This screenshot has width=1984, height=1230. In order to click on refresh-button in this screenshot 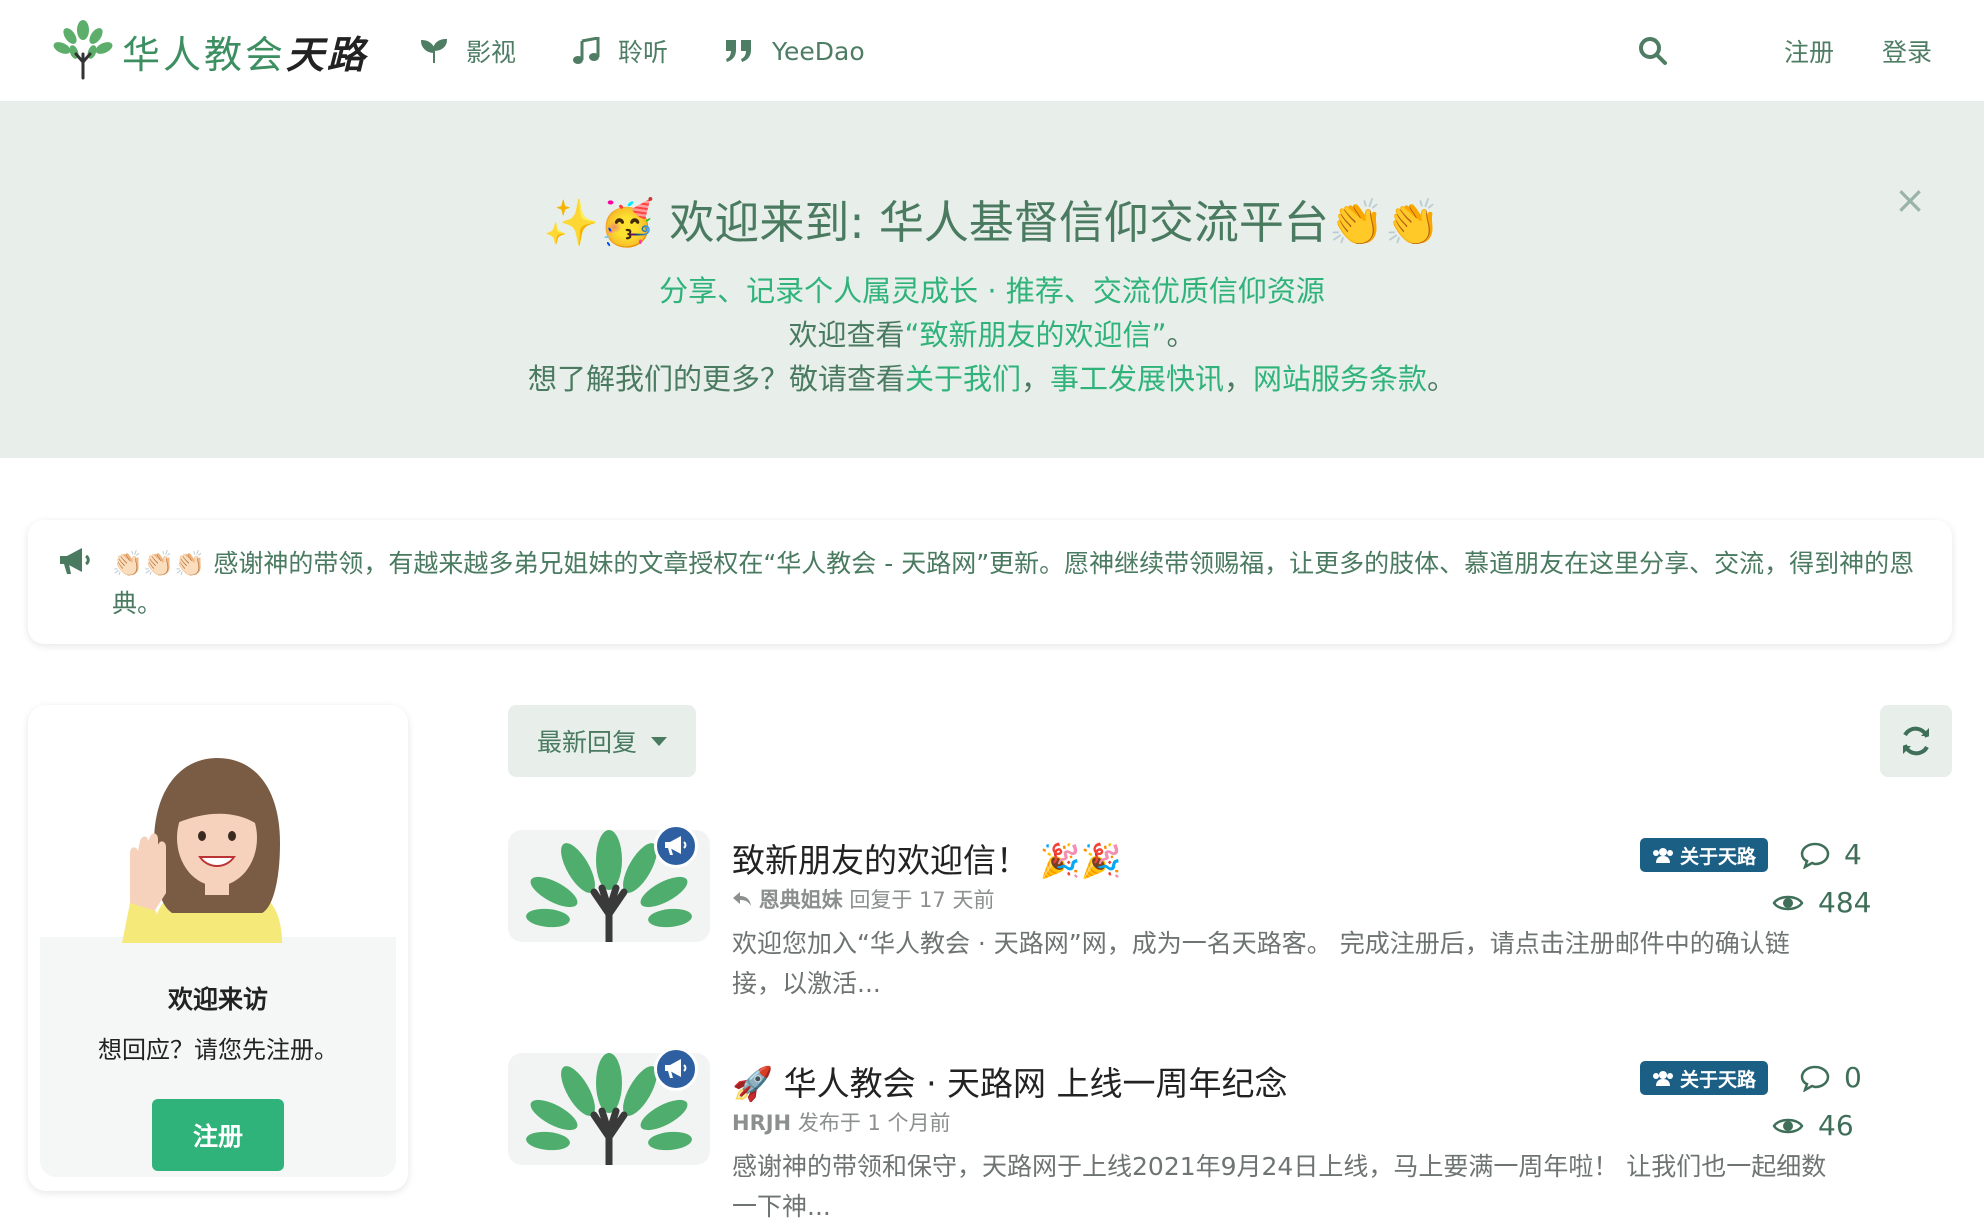, I will do `click(1916, 741)`.